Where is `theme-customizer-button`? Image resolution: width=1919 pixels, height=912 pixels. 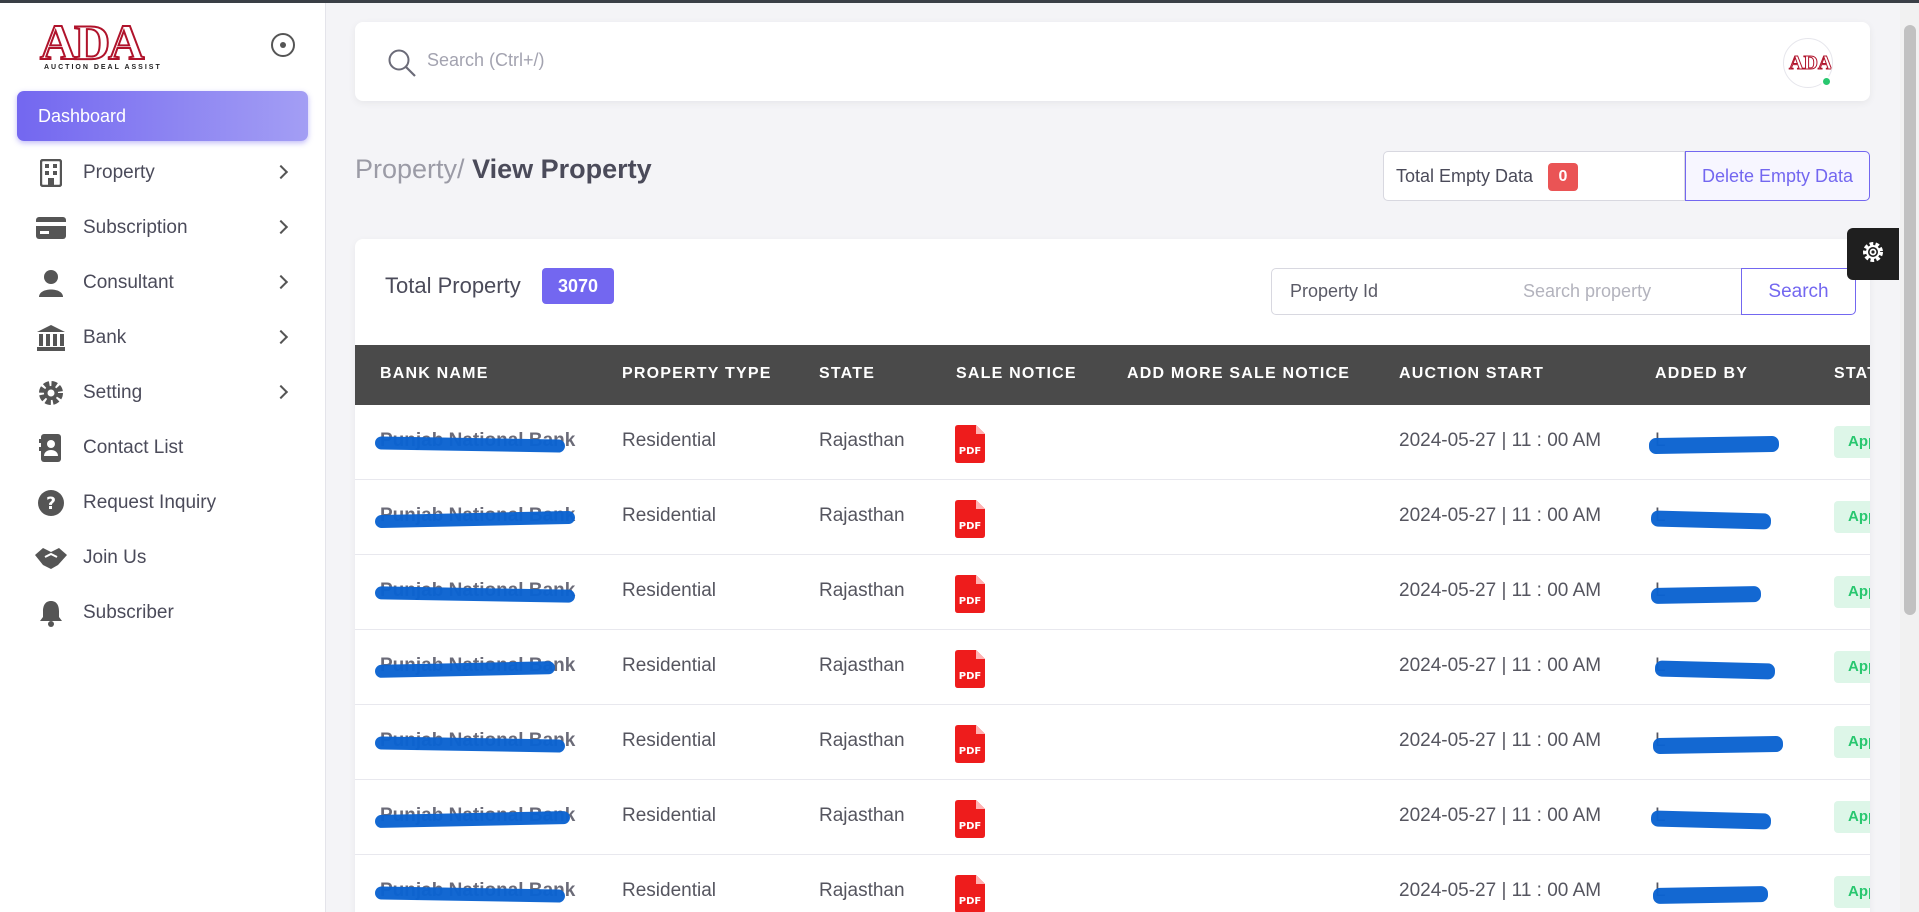 theme-customizer-button is located at coordinates (1873, 254).